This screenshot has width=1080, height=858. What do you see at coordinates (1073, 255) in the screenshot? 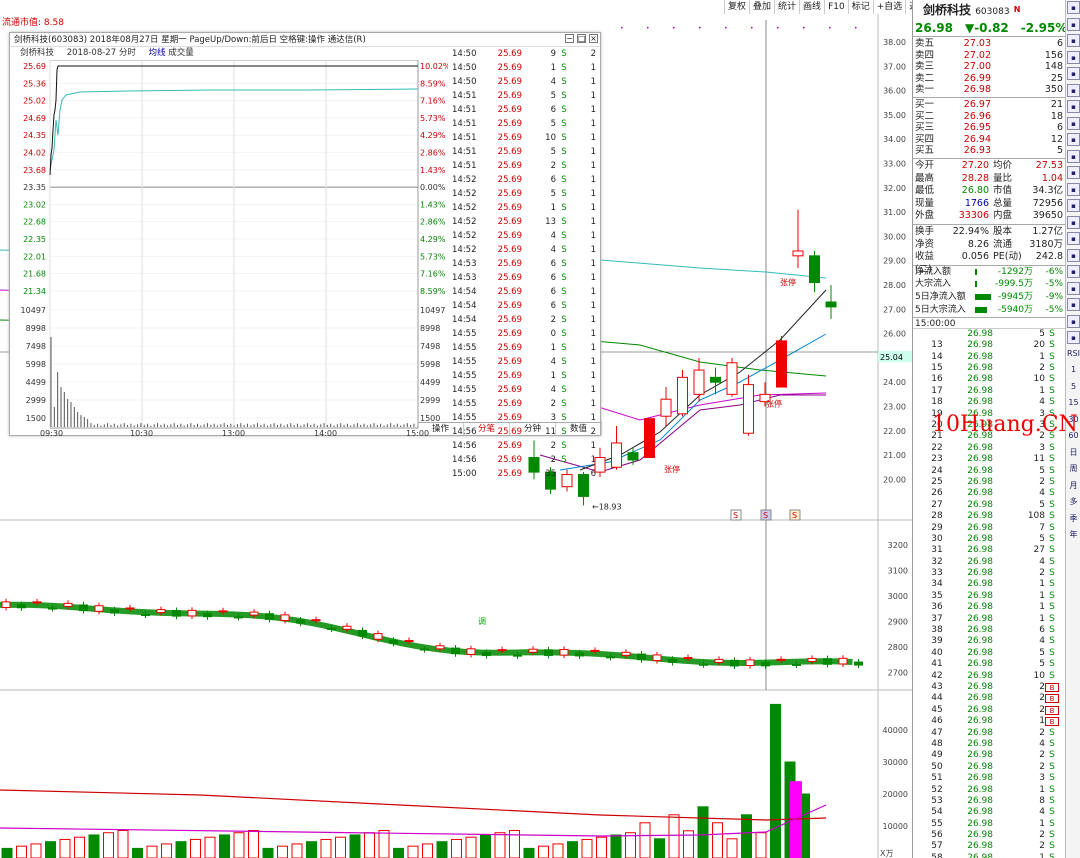
I see `rsi-icon: ▪` at bounding box center [1073, 255].